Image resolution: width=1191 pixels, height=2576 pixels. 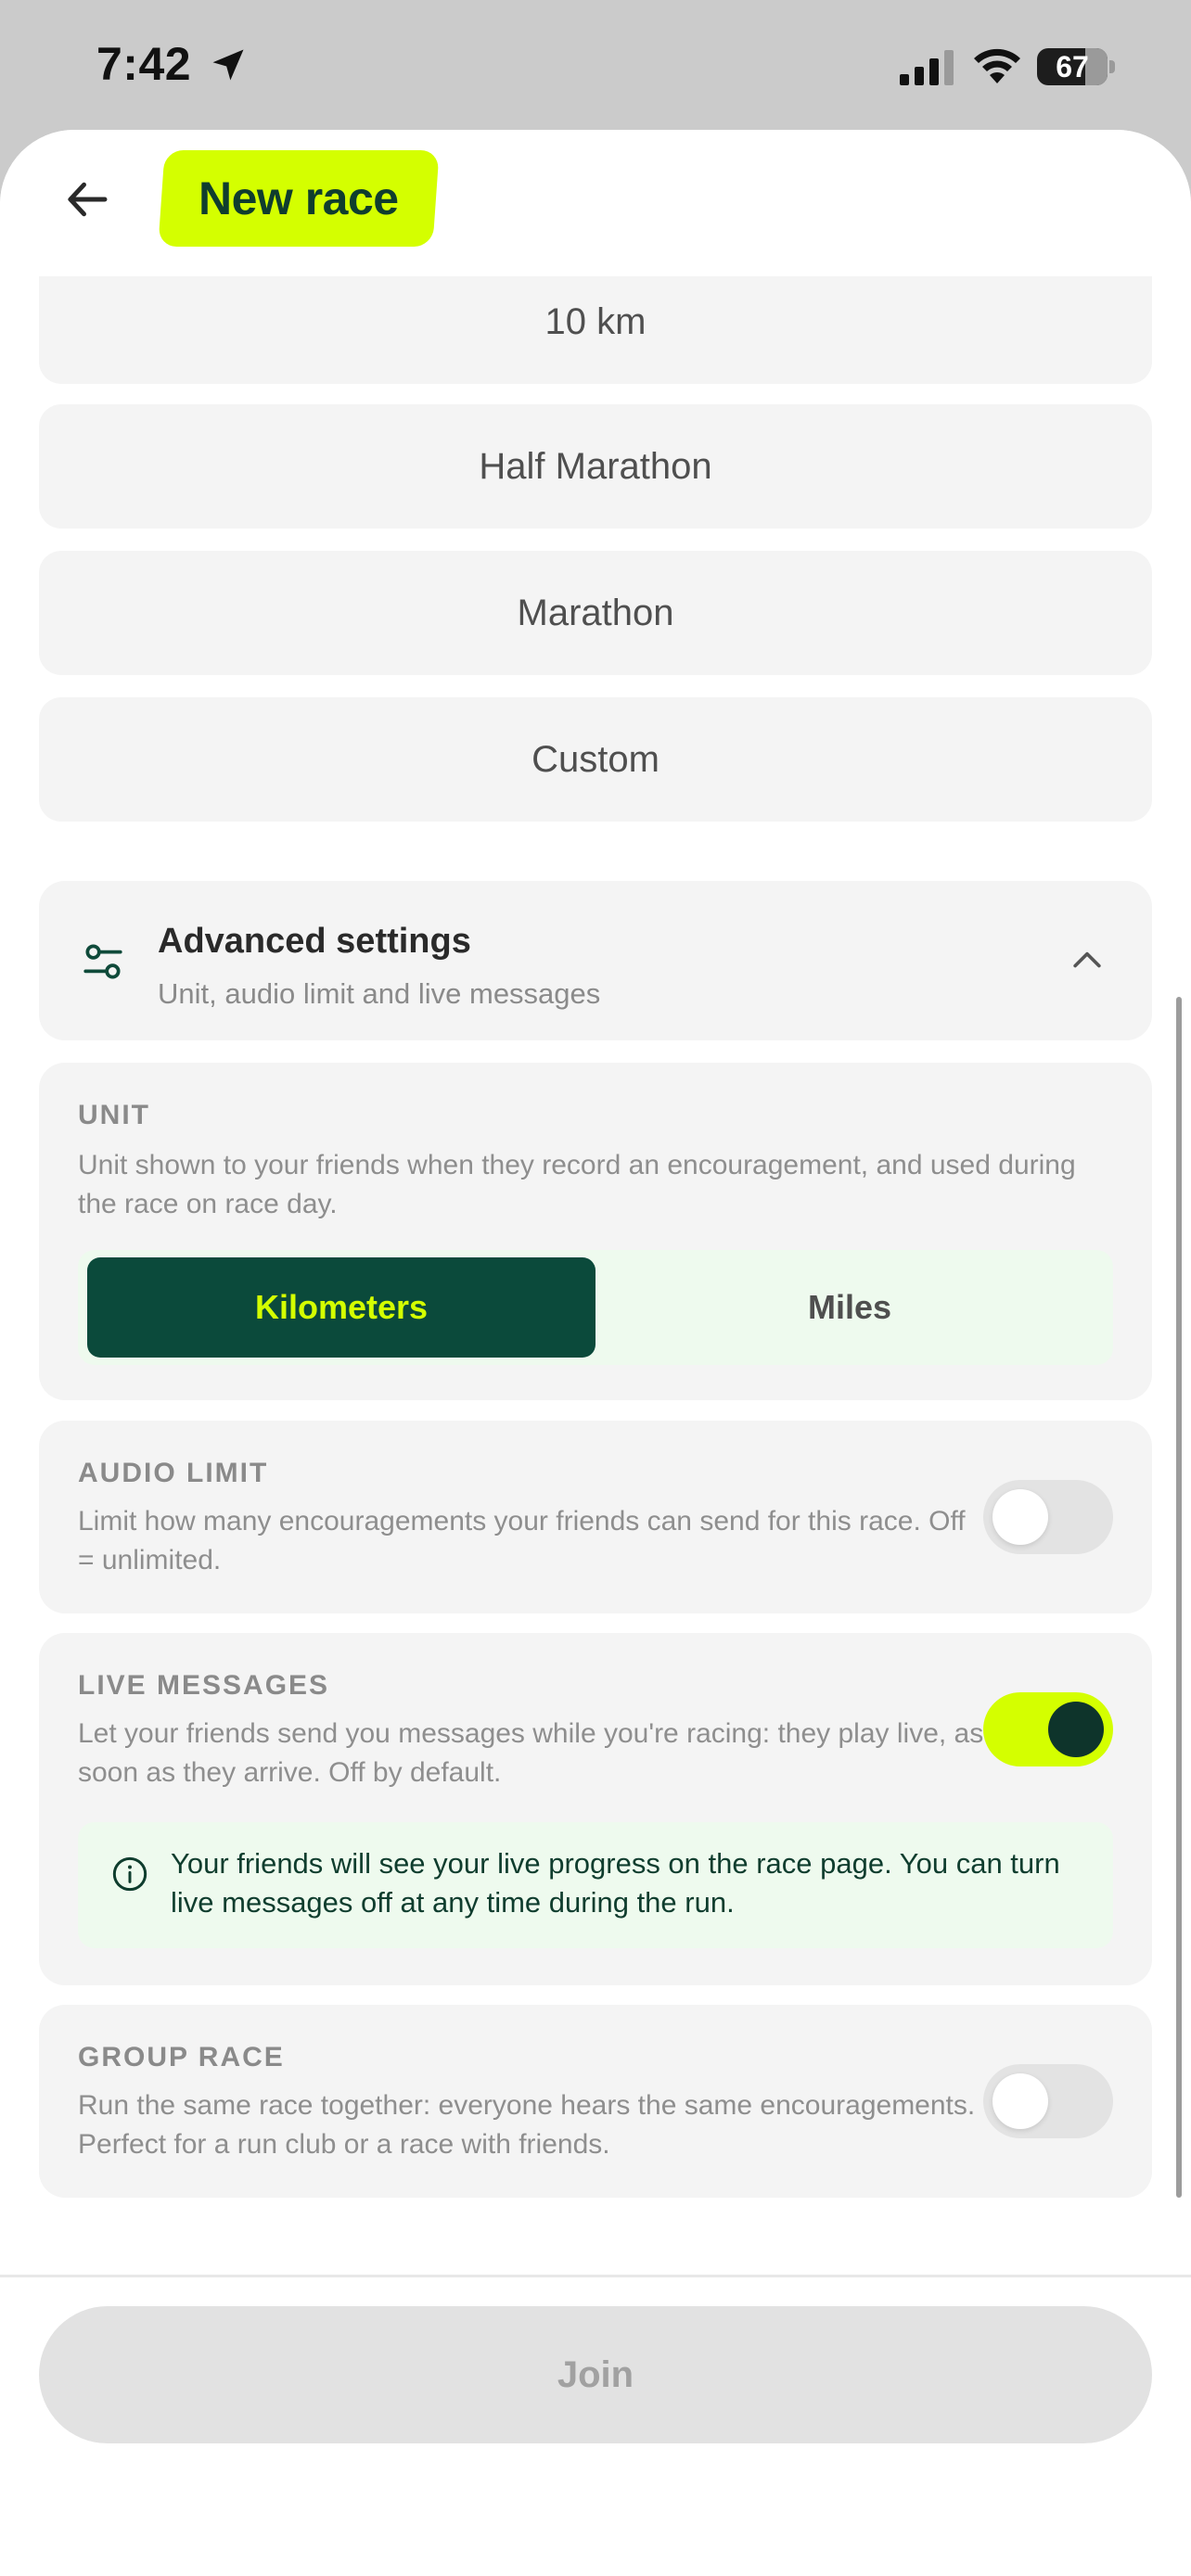 I want to click on location-arrow-icon, so click(x=228, y=65).